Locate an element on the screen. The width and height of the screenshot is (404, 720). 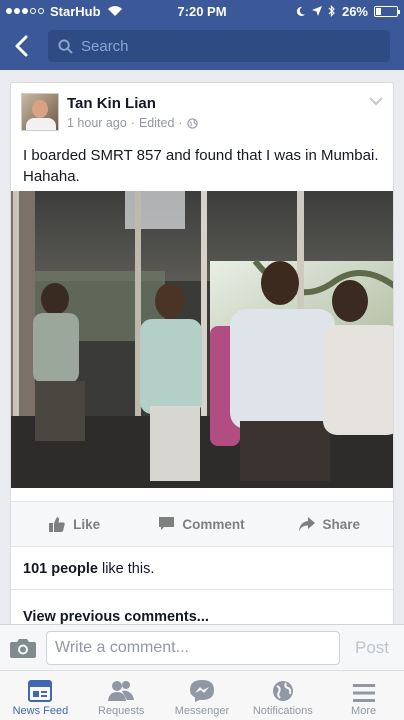
status-bar: StarHub 7:20 PM 26% is located at coordinates (202, 11).